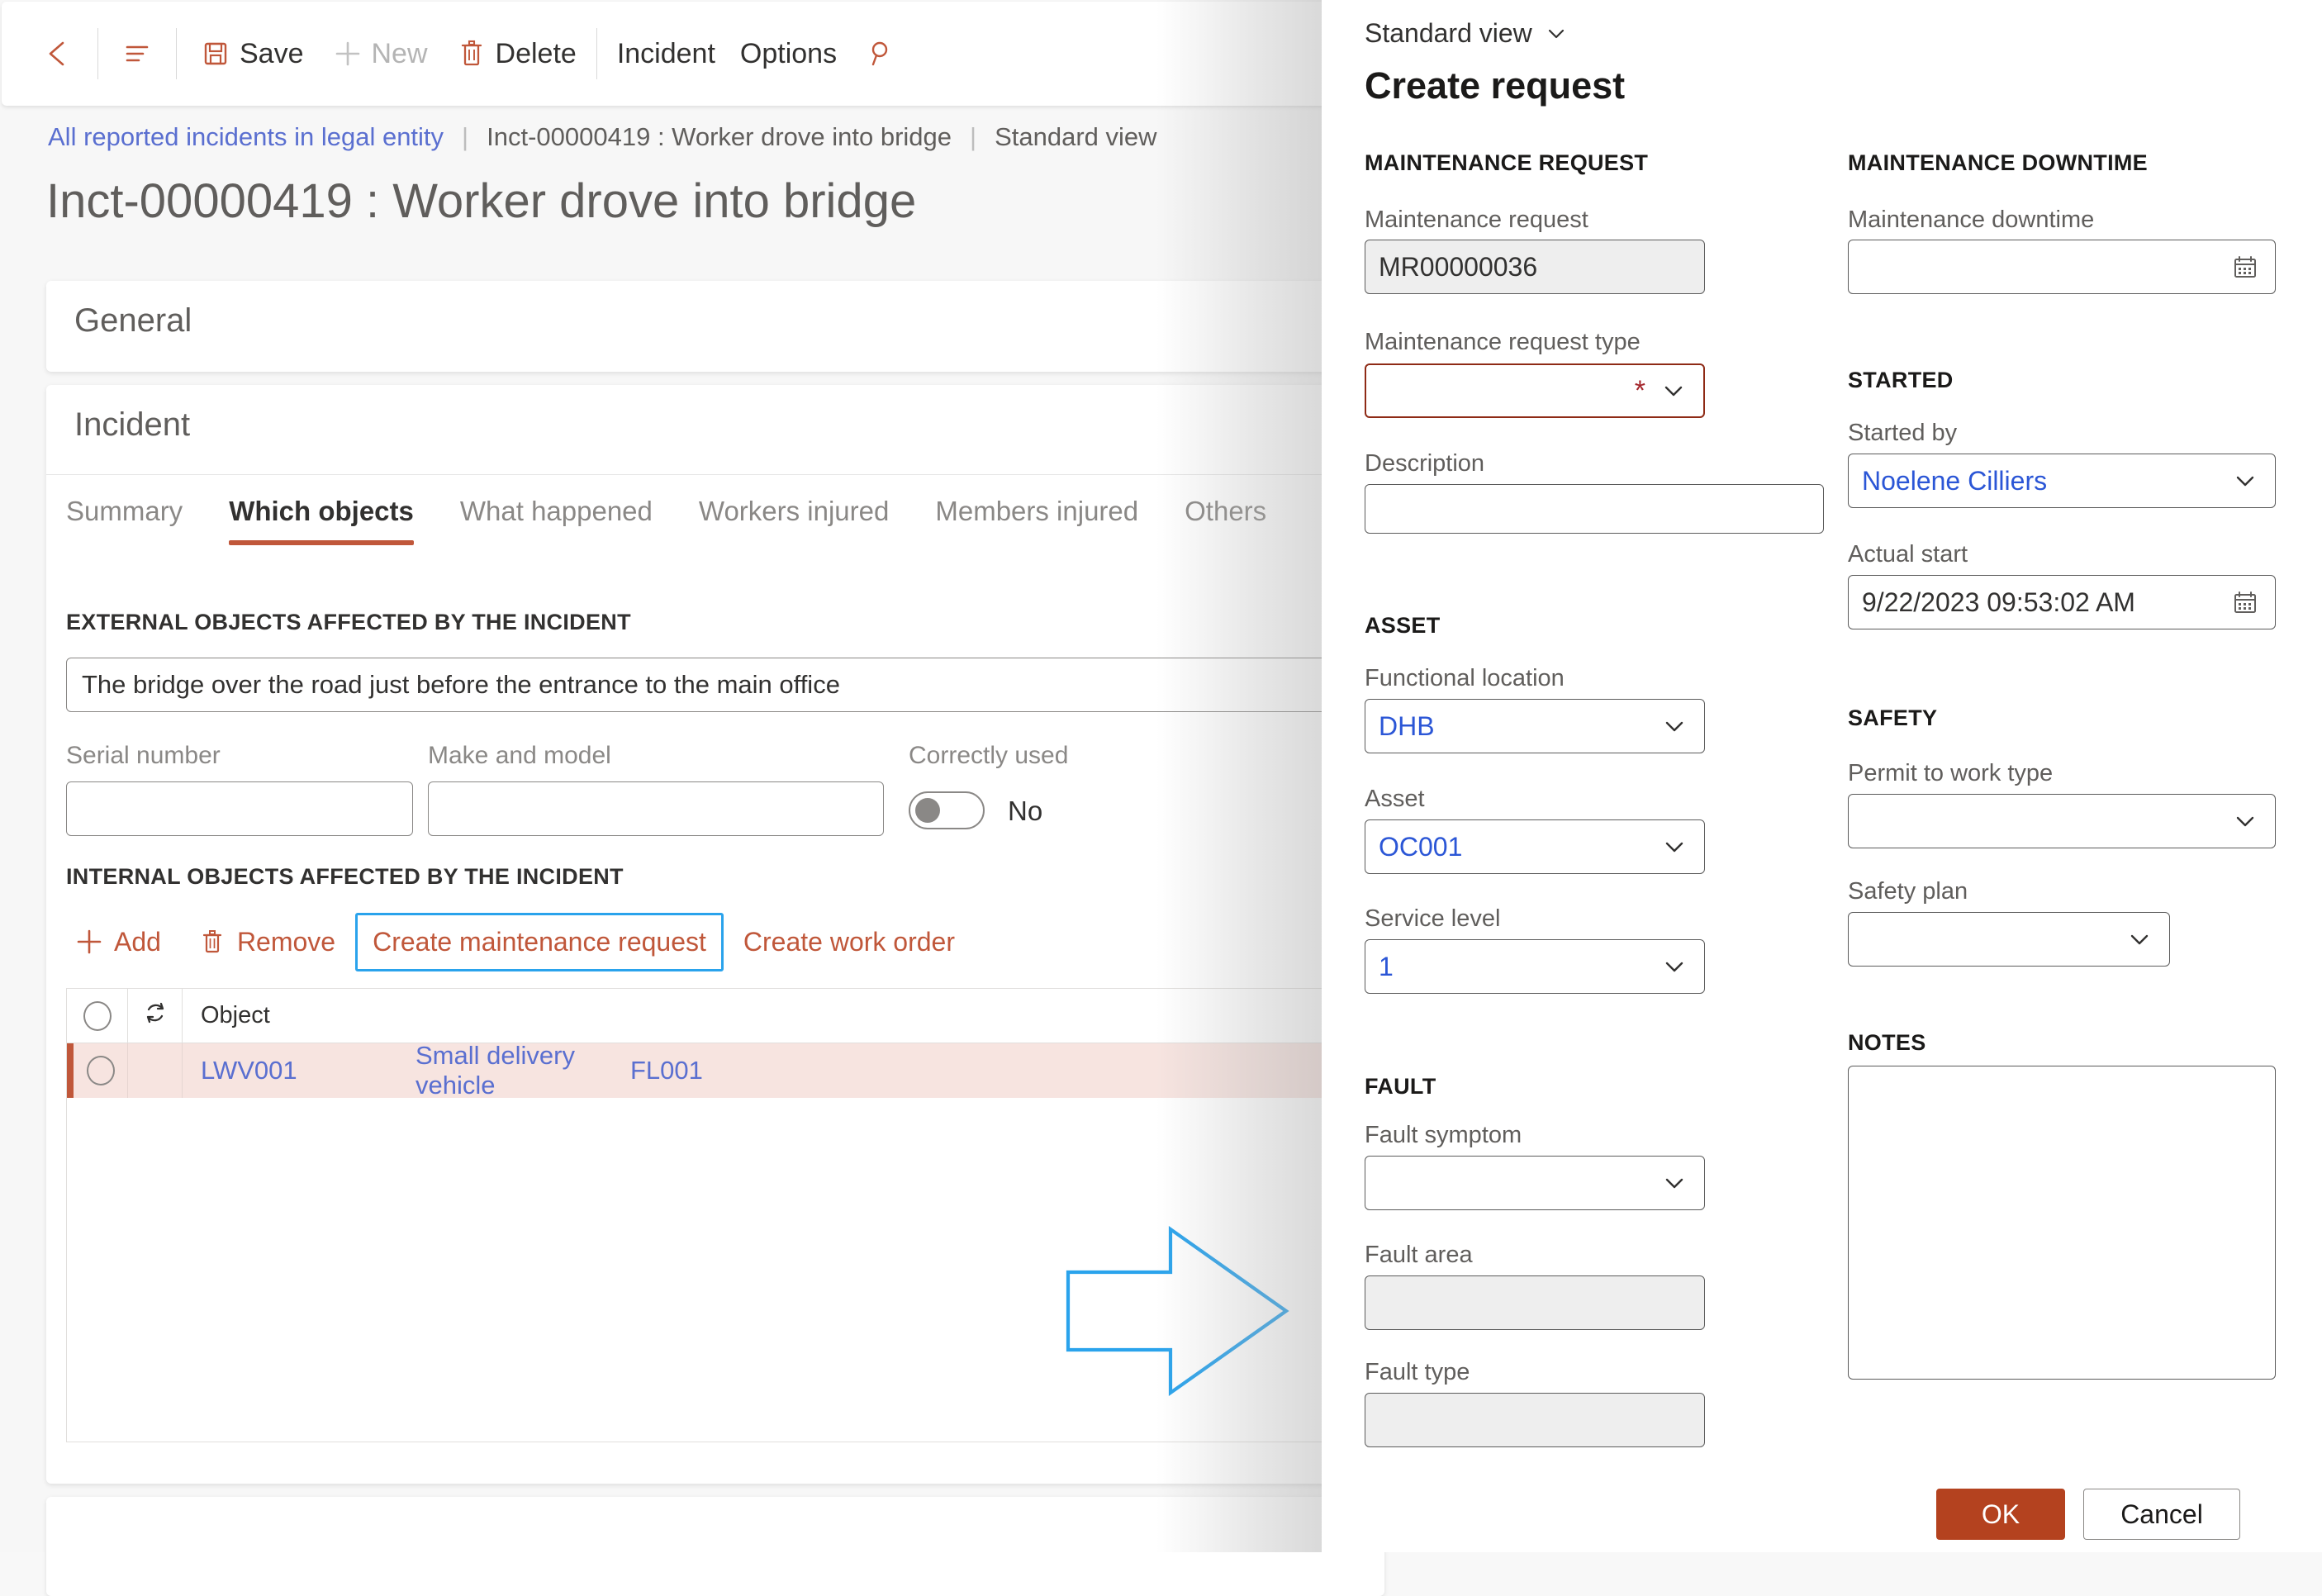  I want to click on maintenance-downtime-input, so click(2062, 267).